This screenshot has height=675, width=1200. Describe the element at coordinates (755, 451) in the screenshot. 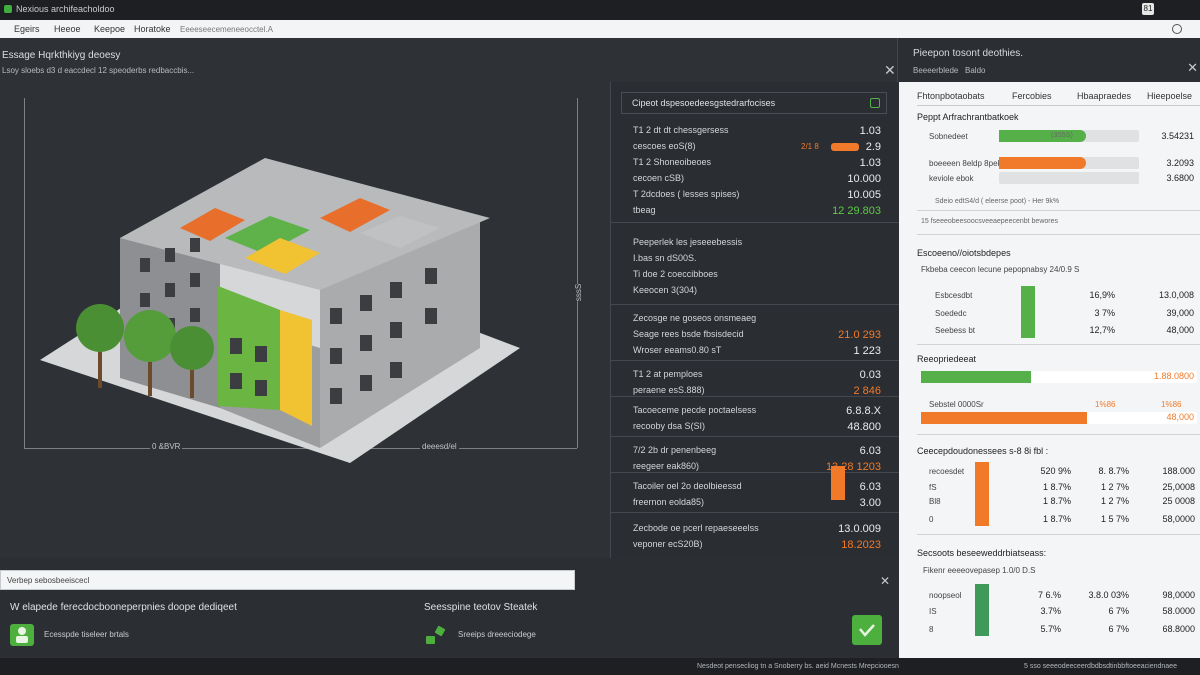

I see `stats-row: 7/2 2b dr penenbeeg 6.03` at that location.